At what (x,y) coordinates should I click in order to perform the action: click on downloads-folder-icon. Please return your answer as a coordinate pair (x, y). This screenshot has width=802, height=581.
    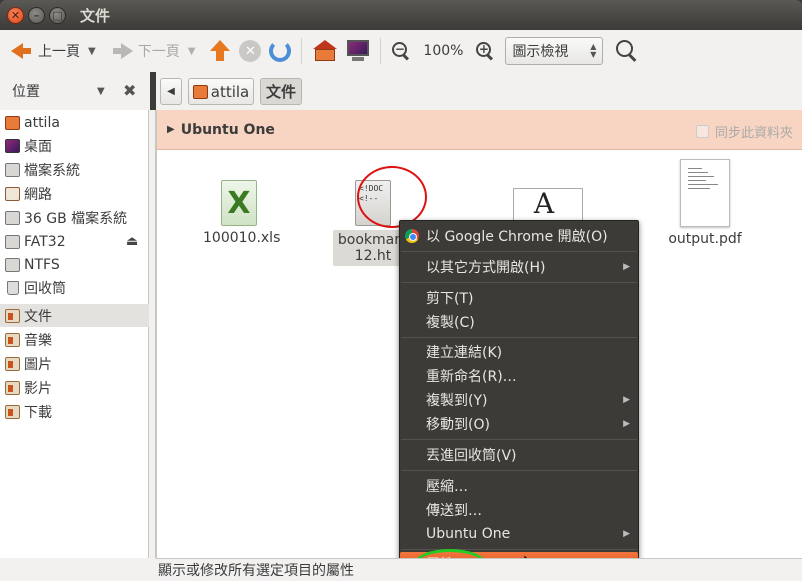
    Looking at the image, I should click on (12, 411).